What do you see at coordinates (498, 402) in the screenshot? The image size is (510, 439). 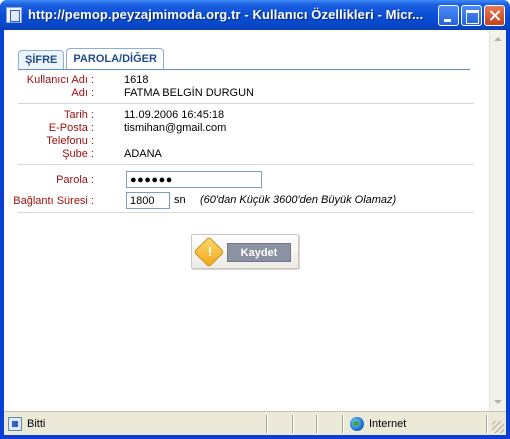 I see `scroll-down-icon` at bounding box center [498, 402].